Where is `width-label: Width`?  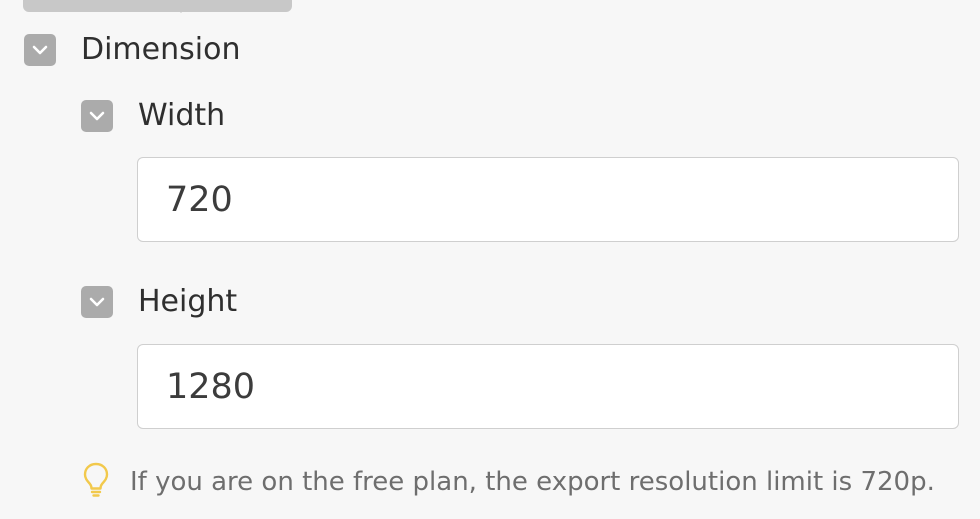
width-label: Width is located at coordinates (182, 115).